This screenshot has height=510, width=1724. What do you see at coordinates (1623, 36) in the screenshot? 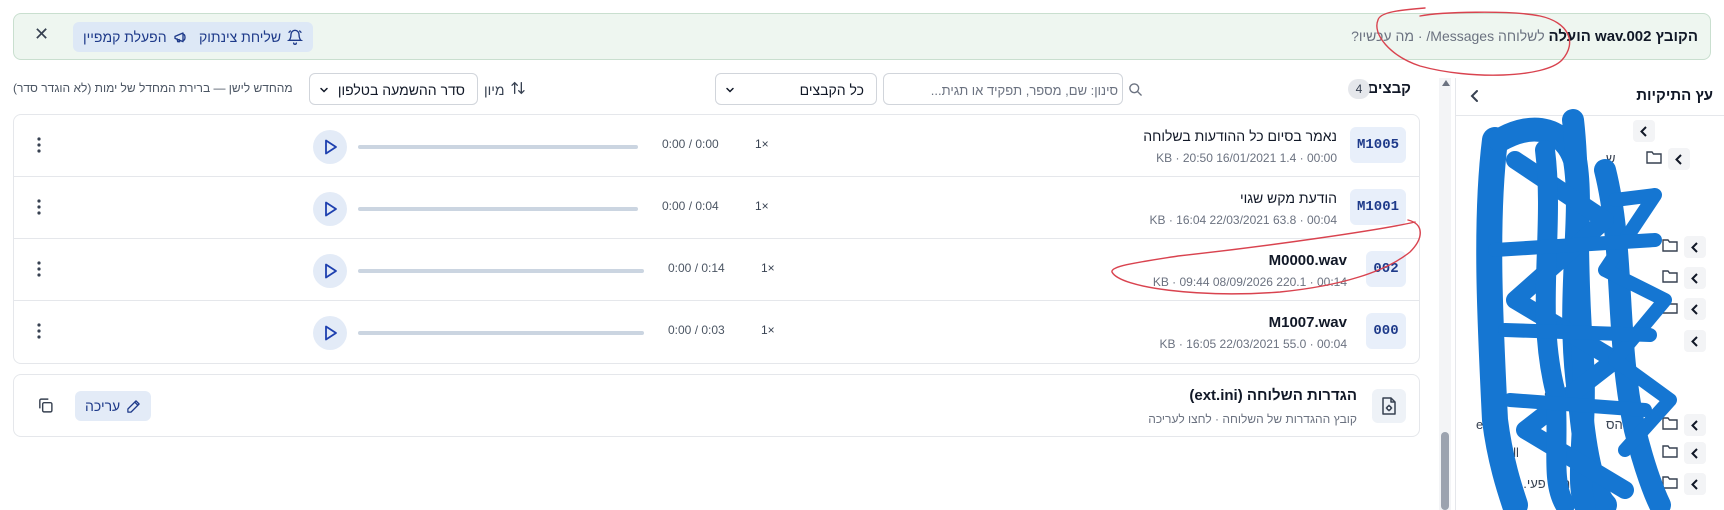
I see `banner-message-strong: הקובץ wav.002 הועלה` at bounding box center [1623, 36].